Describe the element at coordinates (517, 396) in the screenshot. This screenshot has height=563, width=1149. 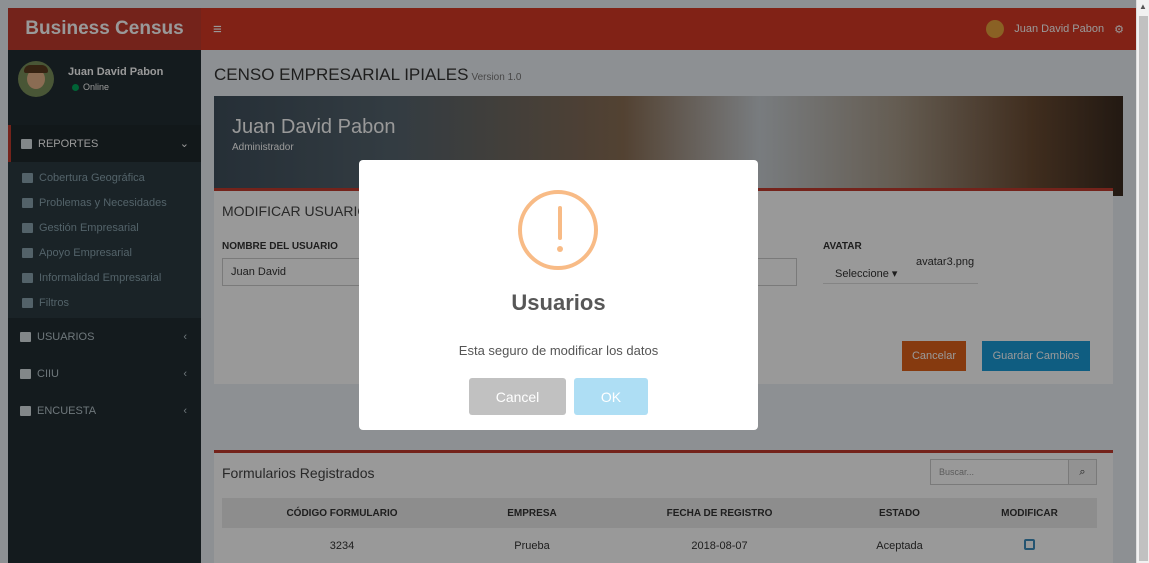
I see `dialog-cancel-button: Cancel` at that location.